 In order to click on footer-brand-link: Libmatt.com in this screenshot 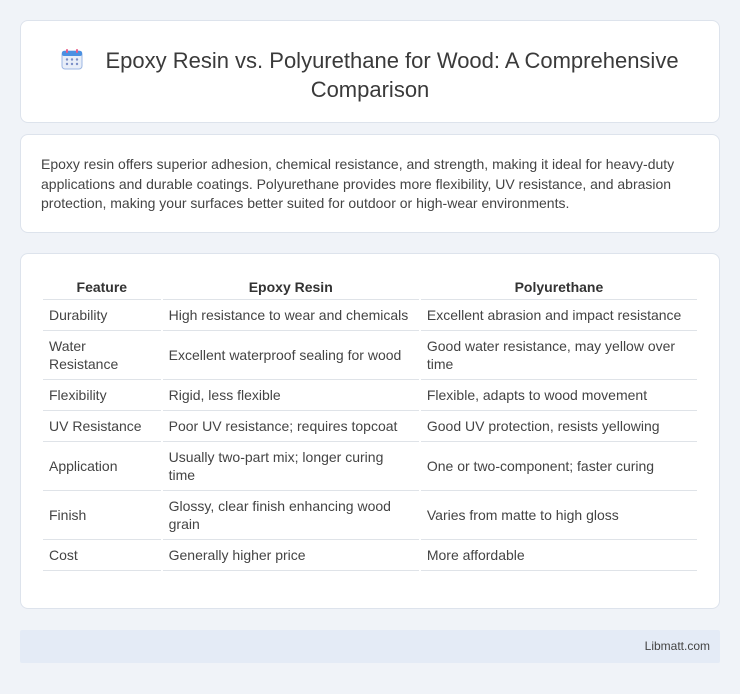, I will do `click(677, 646)`.